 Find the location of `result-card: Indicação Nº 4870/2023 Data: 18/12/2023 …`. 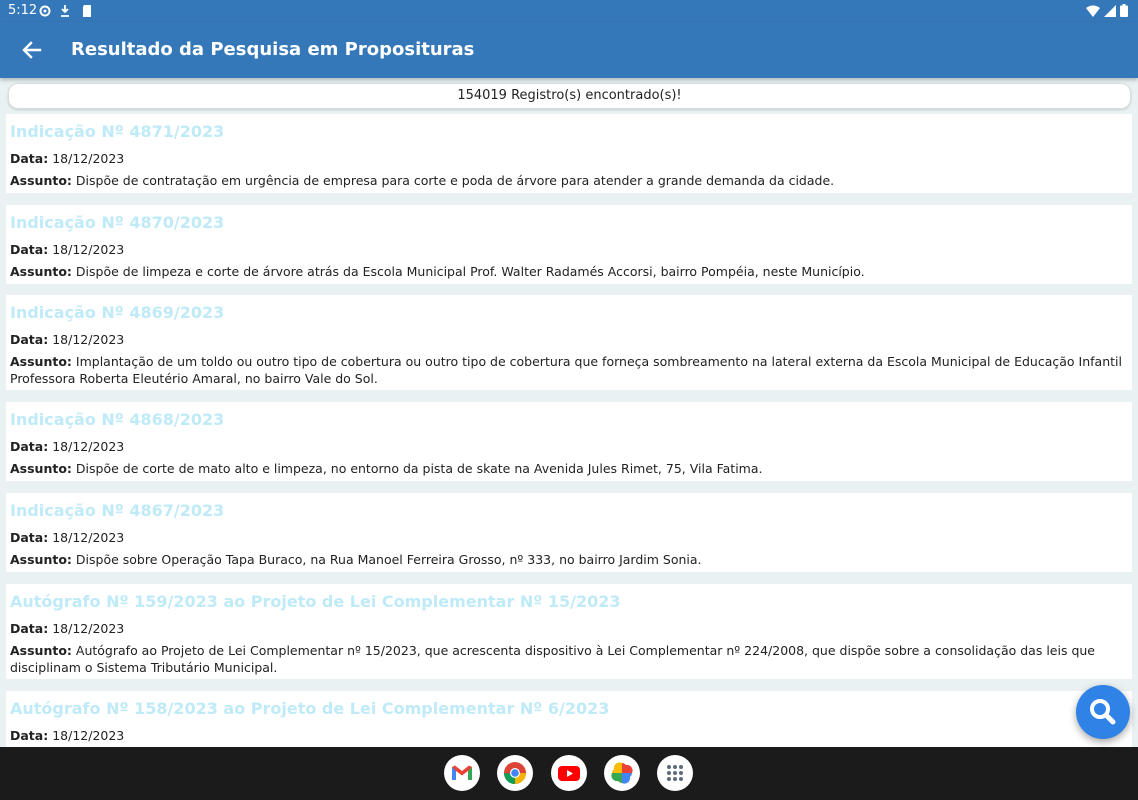

result-card: Indicação Nº 4870/2023 Data: 18/12/2023 … is located at coordinates (569, 244).